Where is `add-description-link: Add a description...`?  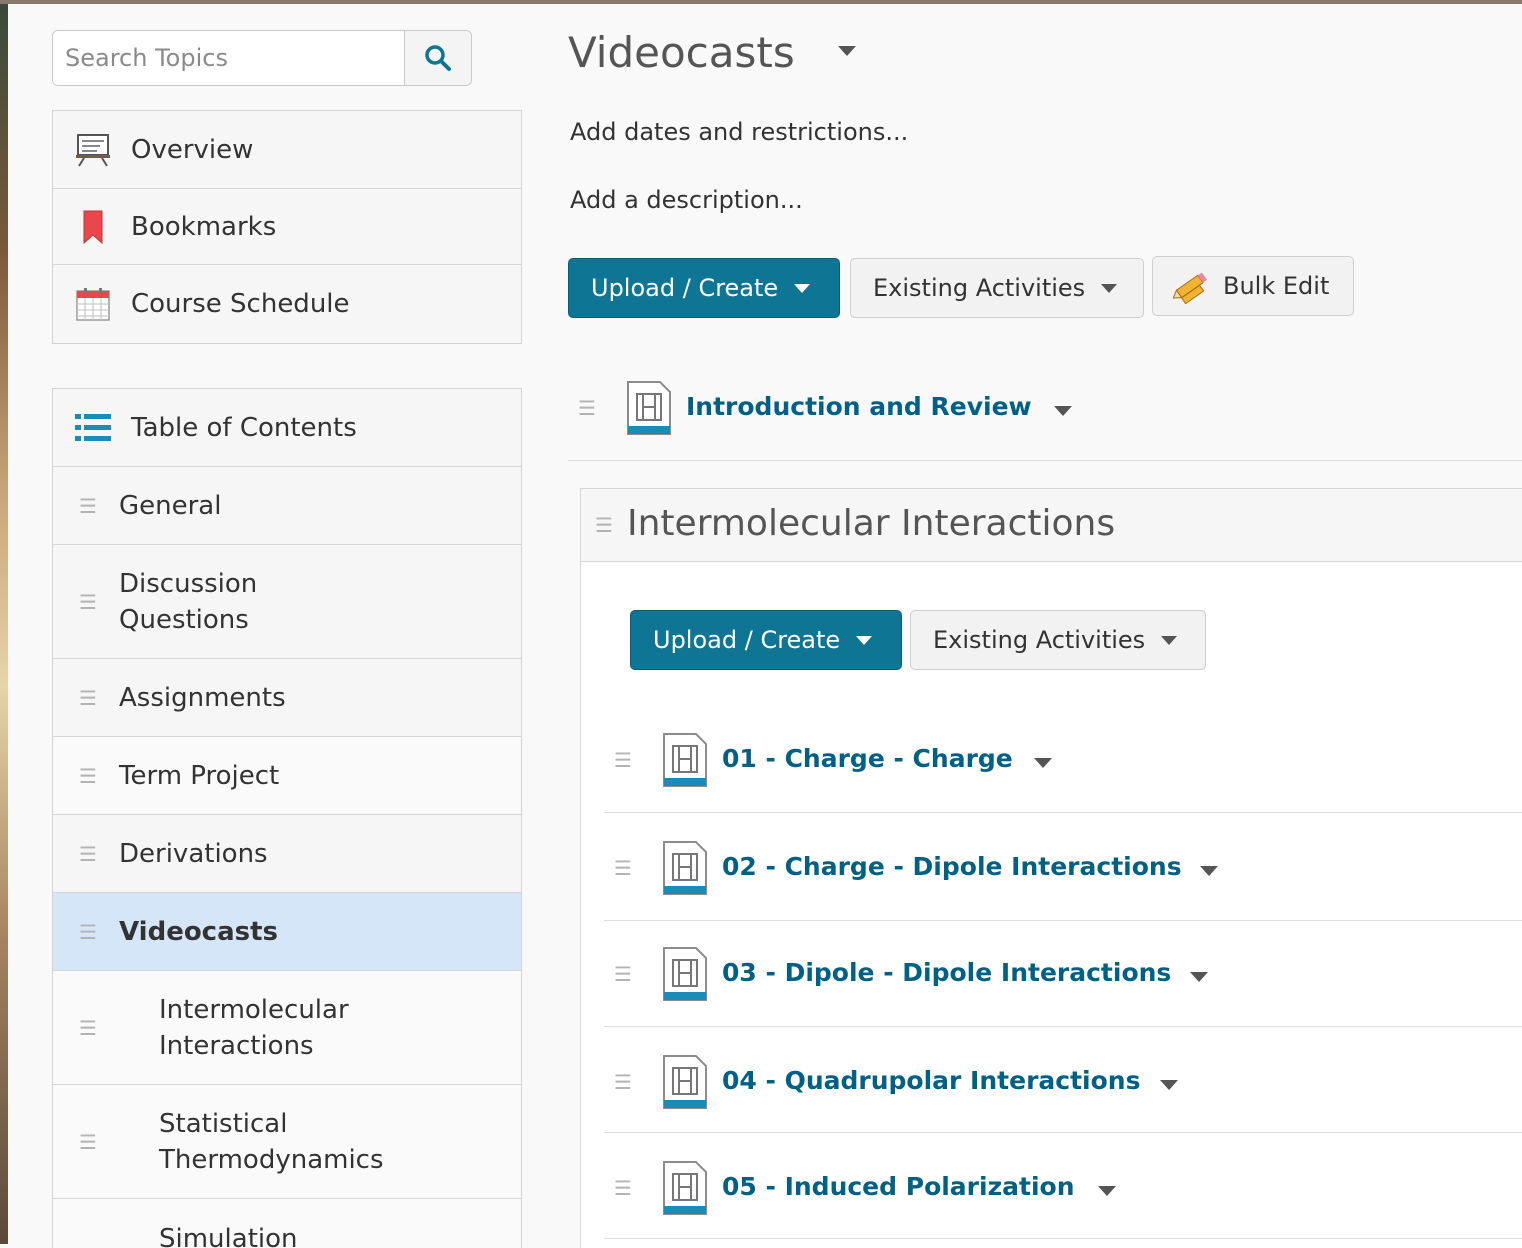
add-description-link: Add a description... is located at coordinates (686, 200).